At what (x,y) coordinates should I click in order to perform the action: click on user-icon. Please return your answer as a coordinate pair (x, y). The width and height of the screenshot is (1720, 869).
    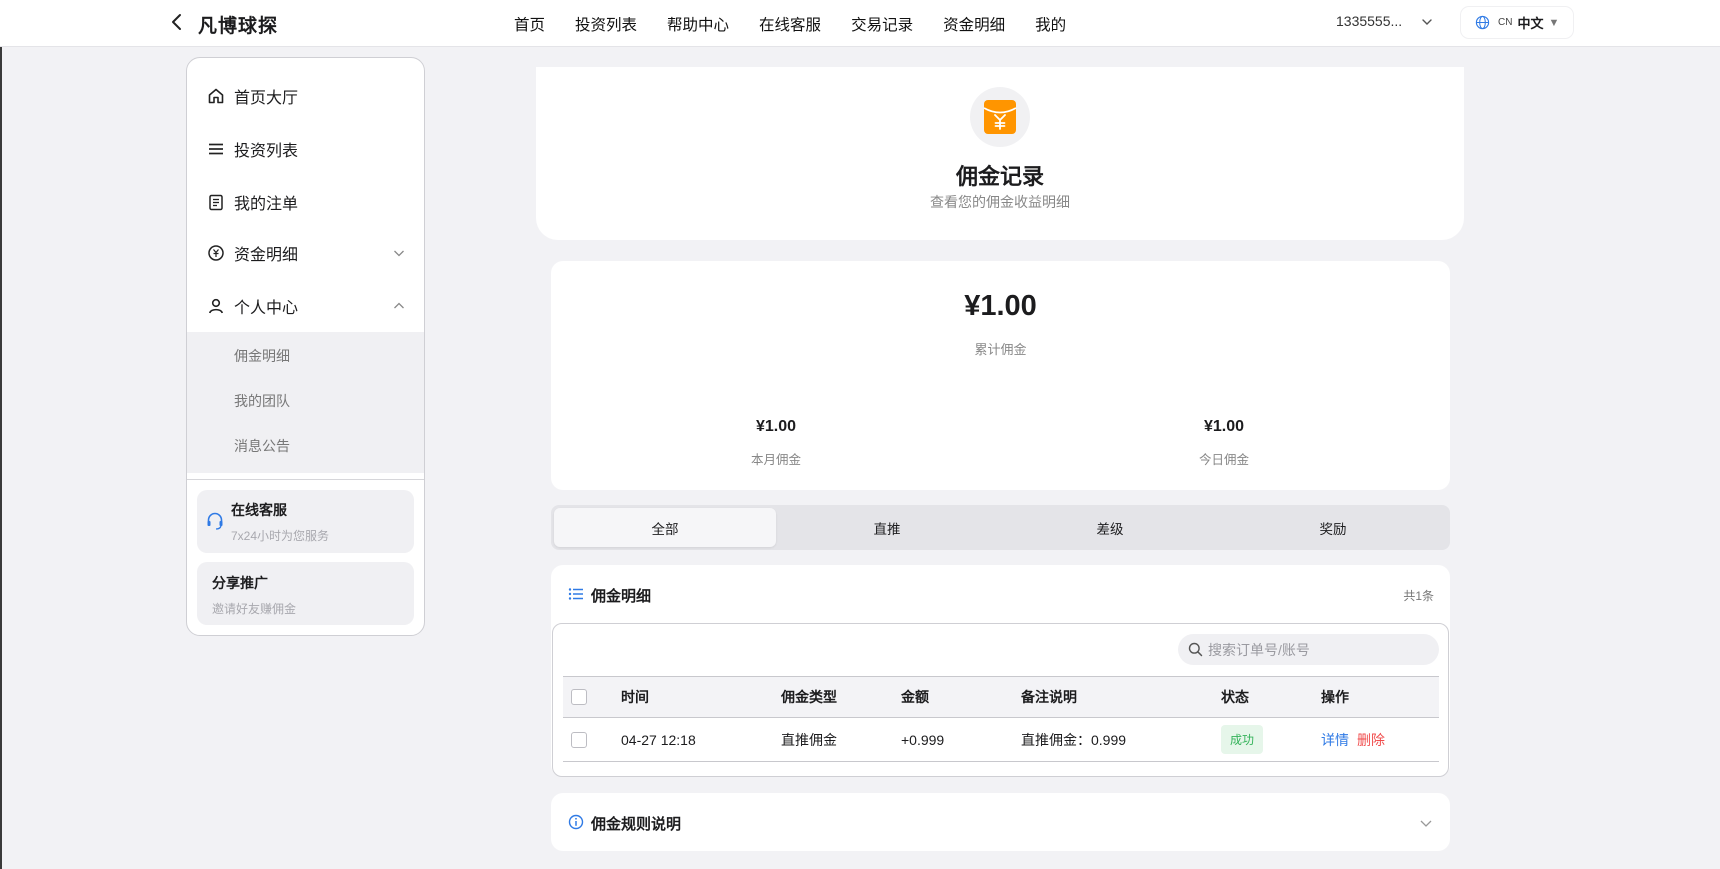
    Looking at the image, I should click on (216, 306).